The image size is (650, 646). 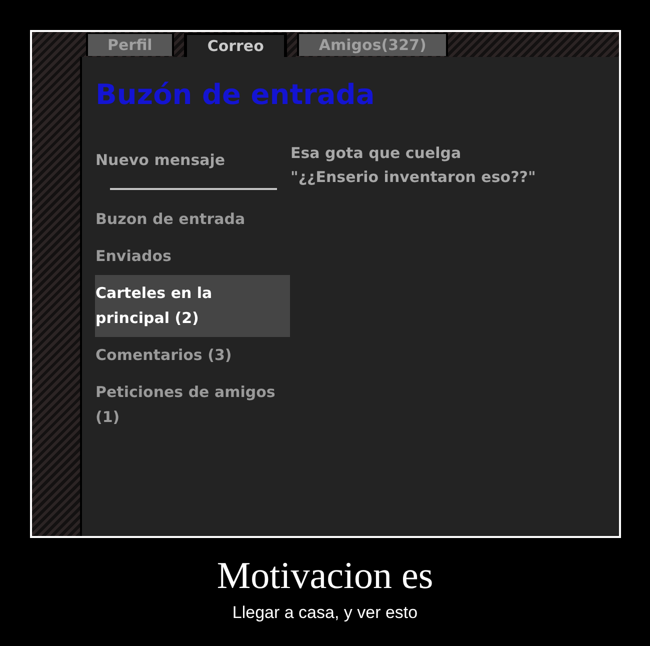 I want to click on folder-item: Comentarios (3), so click(x=192, y=355).